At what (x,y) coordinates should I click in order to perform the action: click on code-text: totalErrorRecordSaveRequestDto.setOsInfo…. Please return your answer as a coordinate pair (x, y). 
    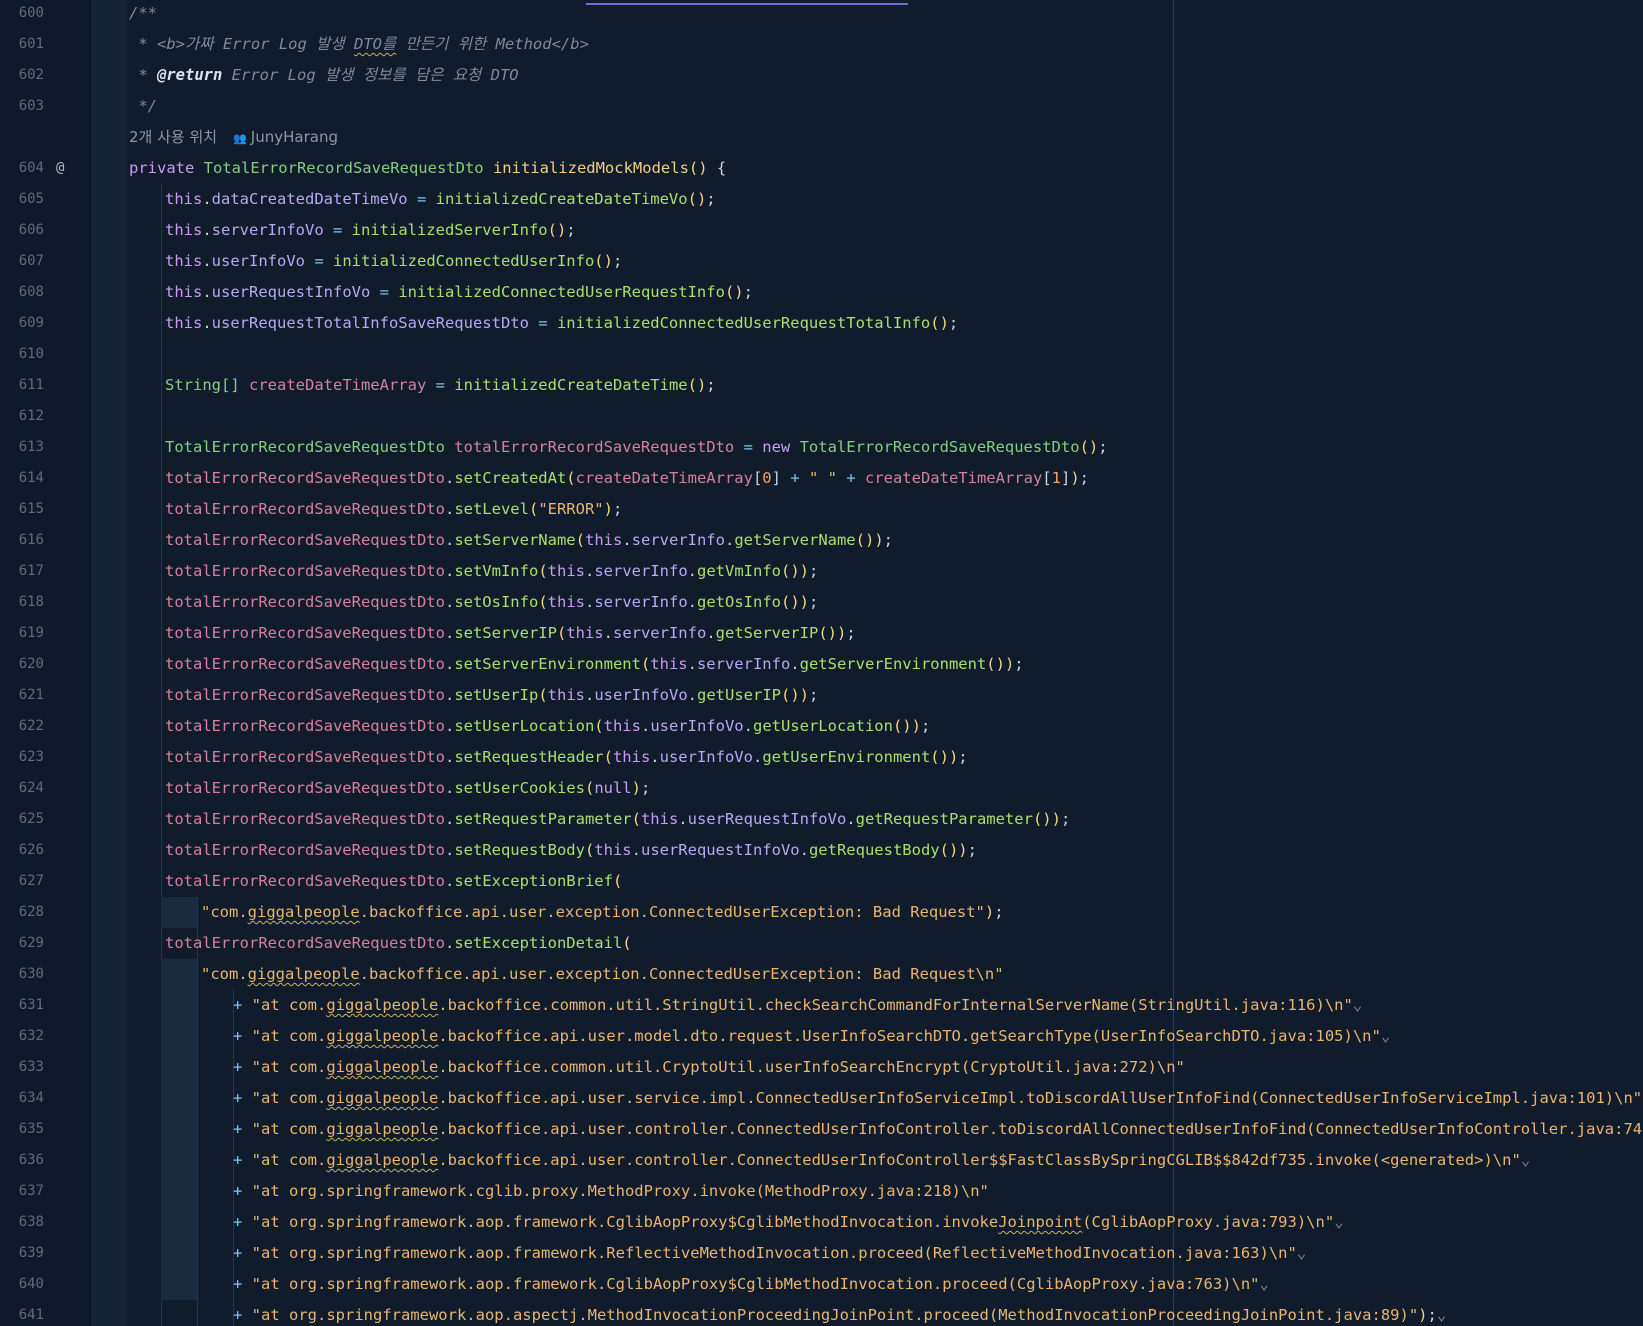
    Looking at the image, I should click on (491, 602).